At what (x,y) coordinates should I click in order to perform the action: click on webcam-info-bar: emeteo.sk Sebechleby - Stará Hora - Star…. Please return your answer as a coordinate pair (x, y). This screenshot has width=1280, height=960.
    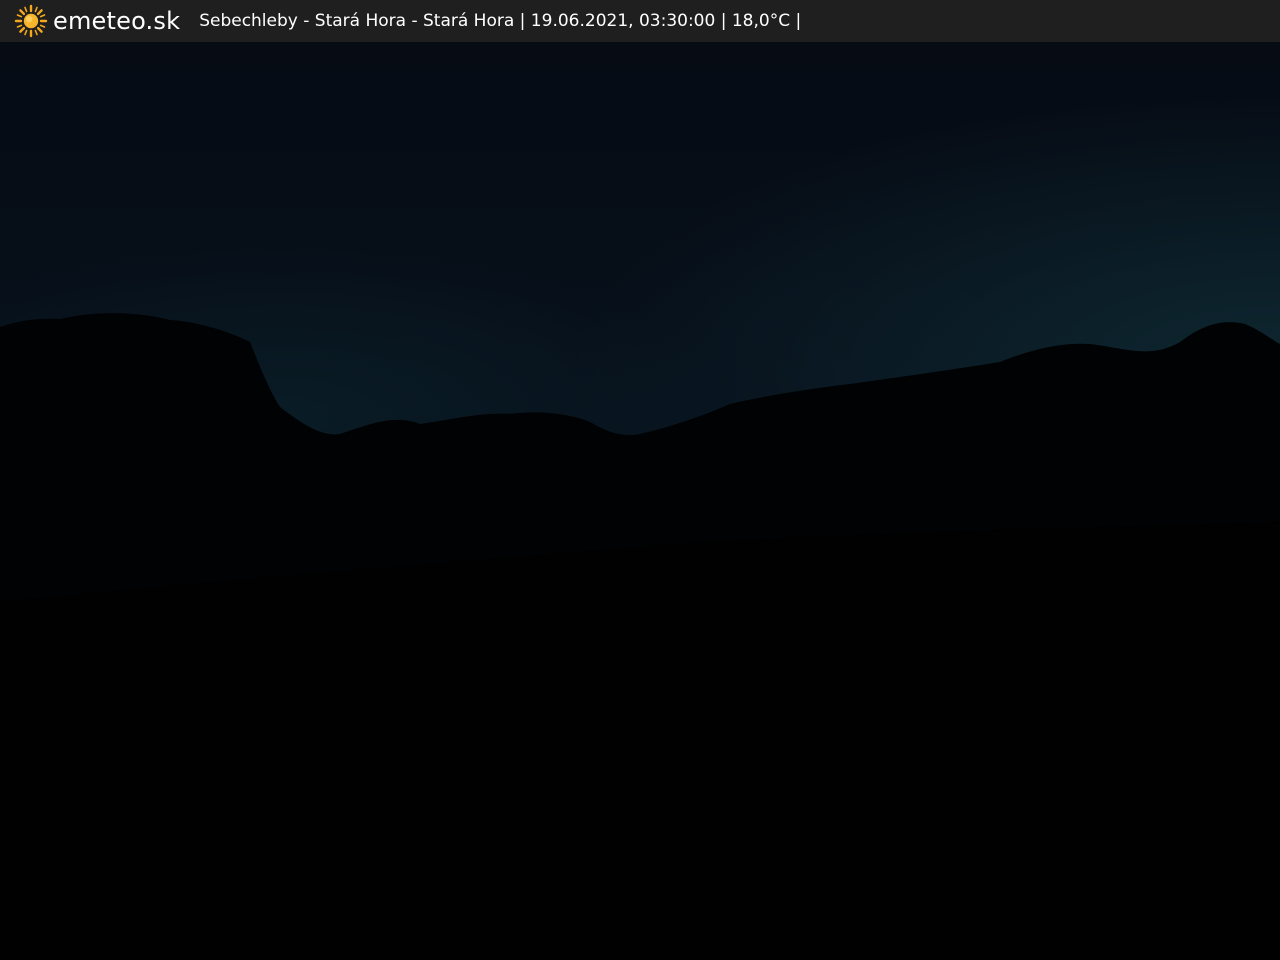
    Looking at the image, I should click on (640, 21).